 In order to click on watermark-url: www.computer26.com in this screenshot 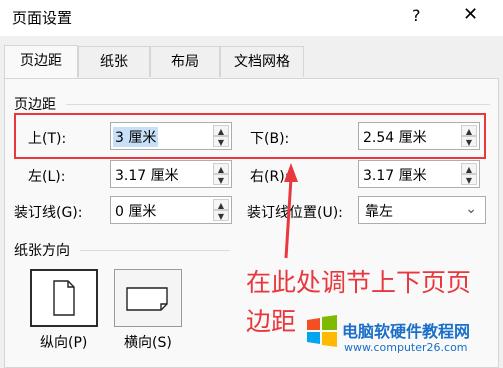, I will do `click(406, 347)`.